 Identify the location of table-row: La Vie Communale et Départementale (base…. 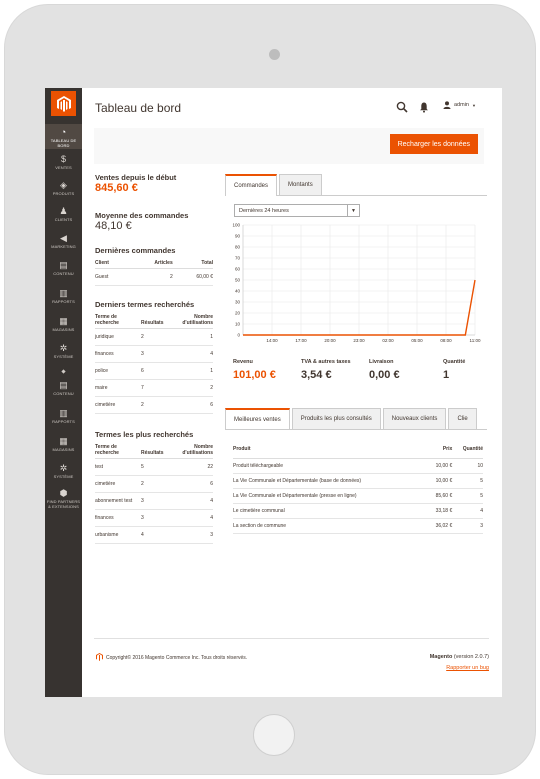
(358, 481).